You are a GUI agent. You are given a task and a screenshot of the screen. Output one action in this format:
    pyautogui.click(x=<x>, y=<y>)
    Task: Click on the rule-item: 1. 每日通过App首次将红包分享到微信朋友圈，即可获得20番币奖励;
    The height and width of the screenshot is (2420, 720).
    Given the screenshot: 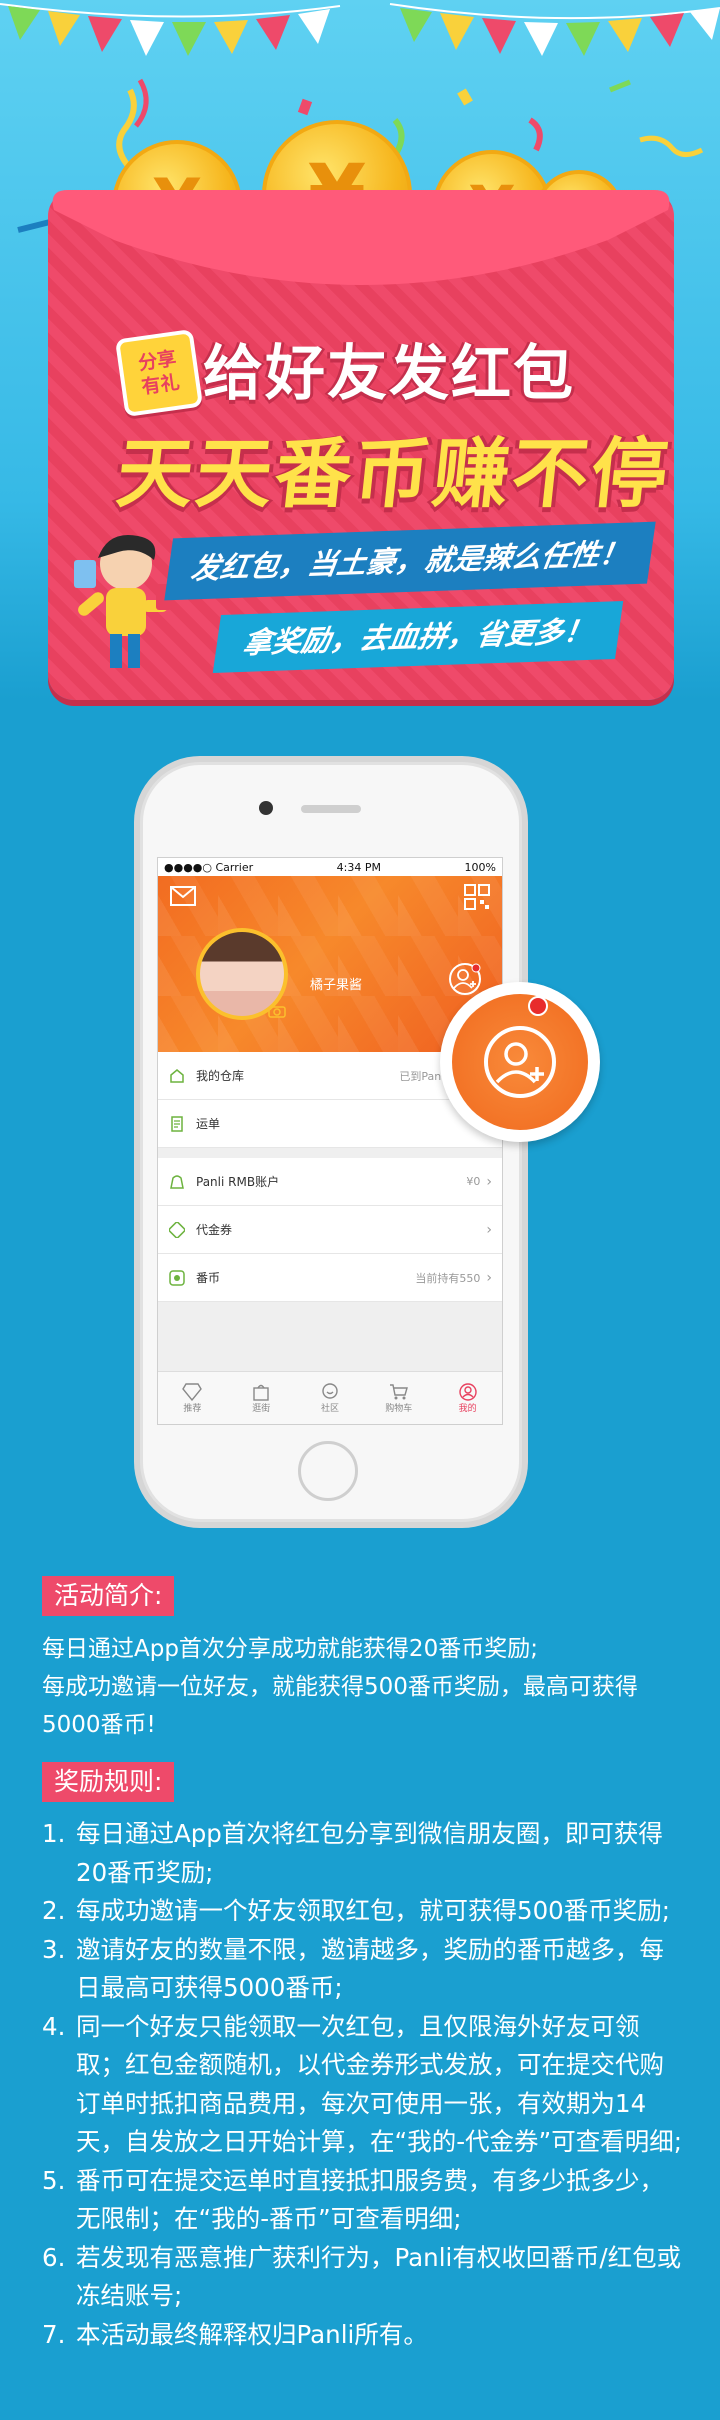 What is the action you would take?
    pyautogui.click(x=352, y=1853)
    